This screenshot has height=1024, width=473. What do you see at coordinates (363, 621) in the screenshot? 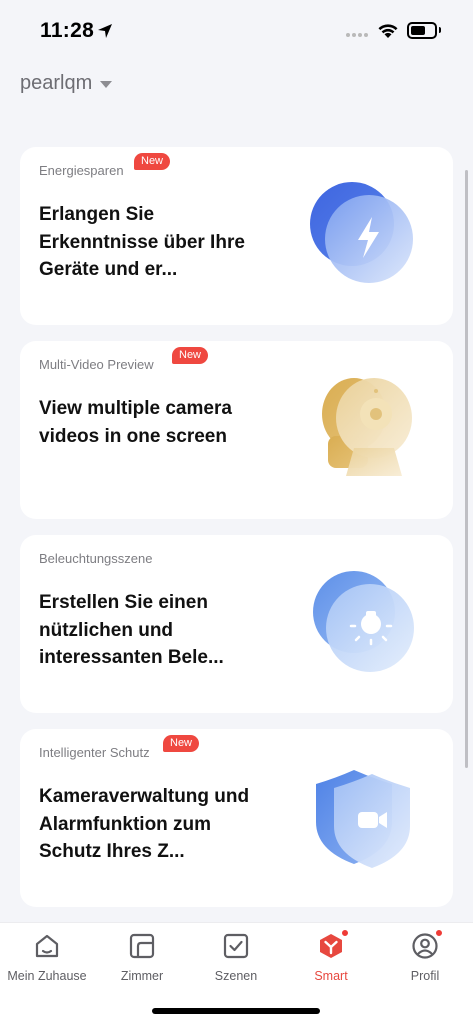
I see `light-bulb-icon` at bounding box center [363, 621].